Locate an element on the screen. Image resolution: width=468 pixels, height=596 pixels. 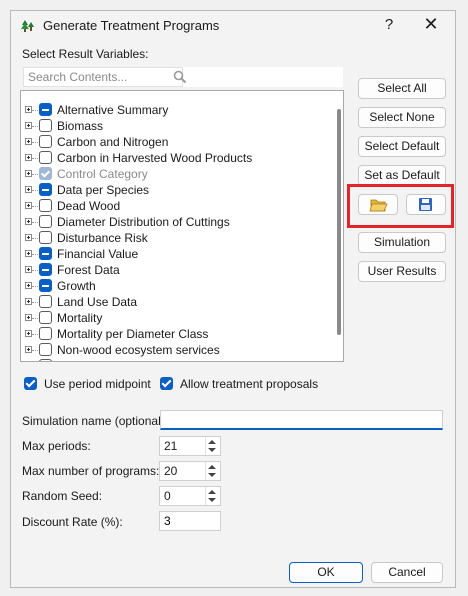
search-input is located at coordinates (103, 77).